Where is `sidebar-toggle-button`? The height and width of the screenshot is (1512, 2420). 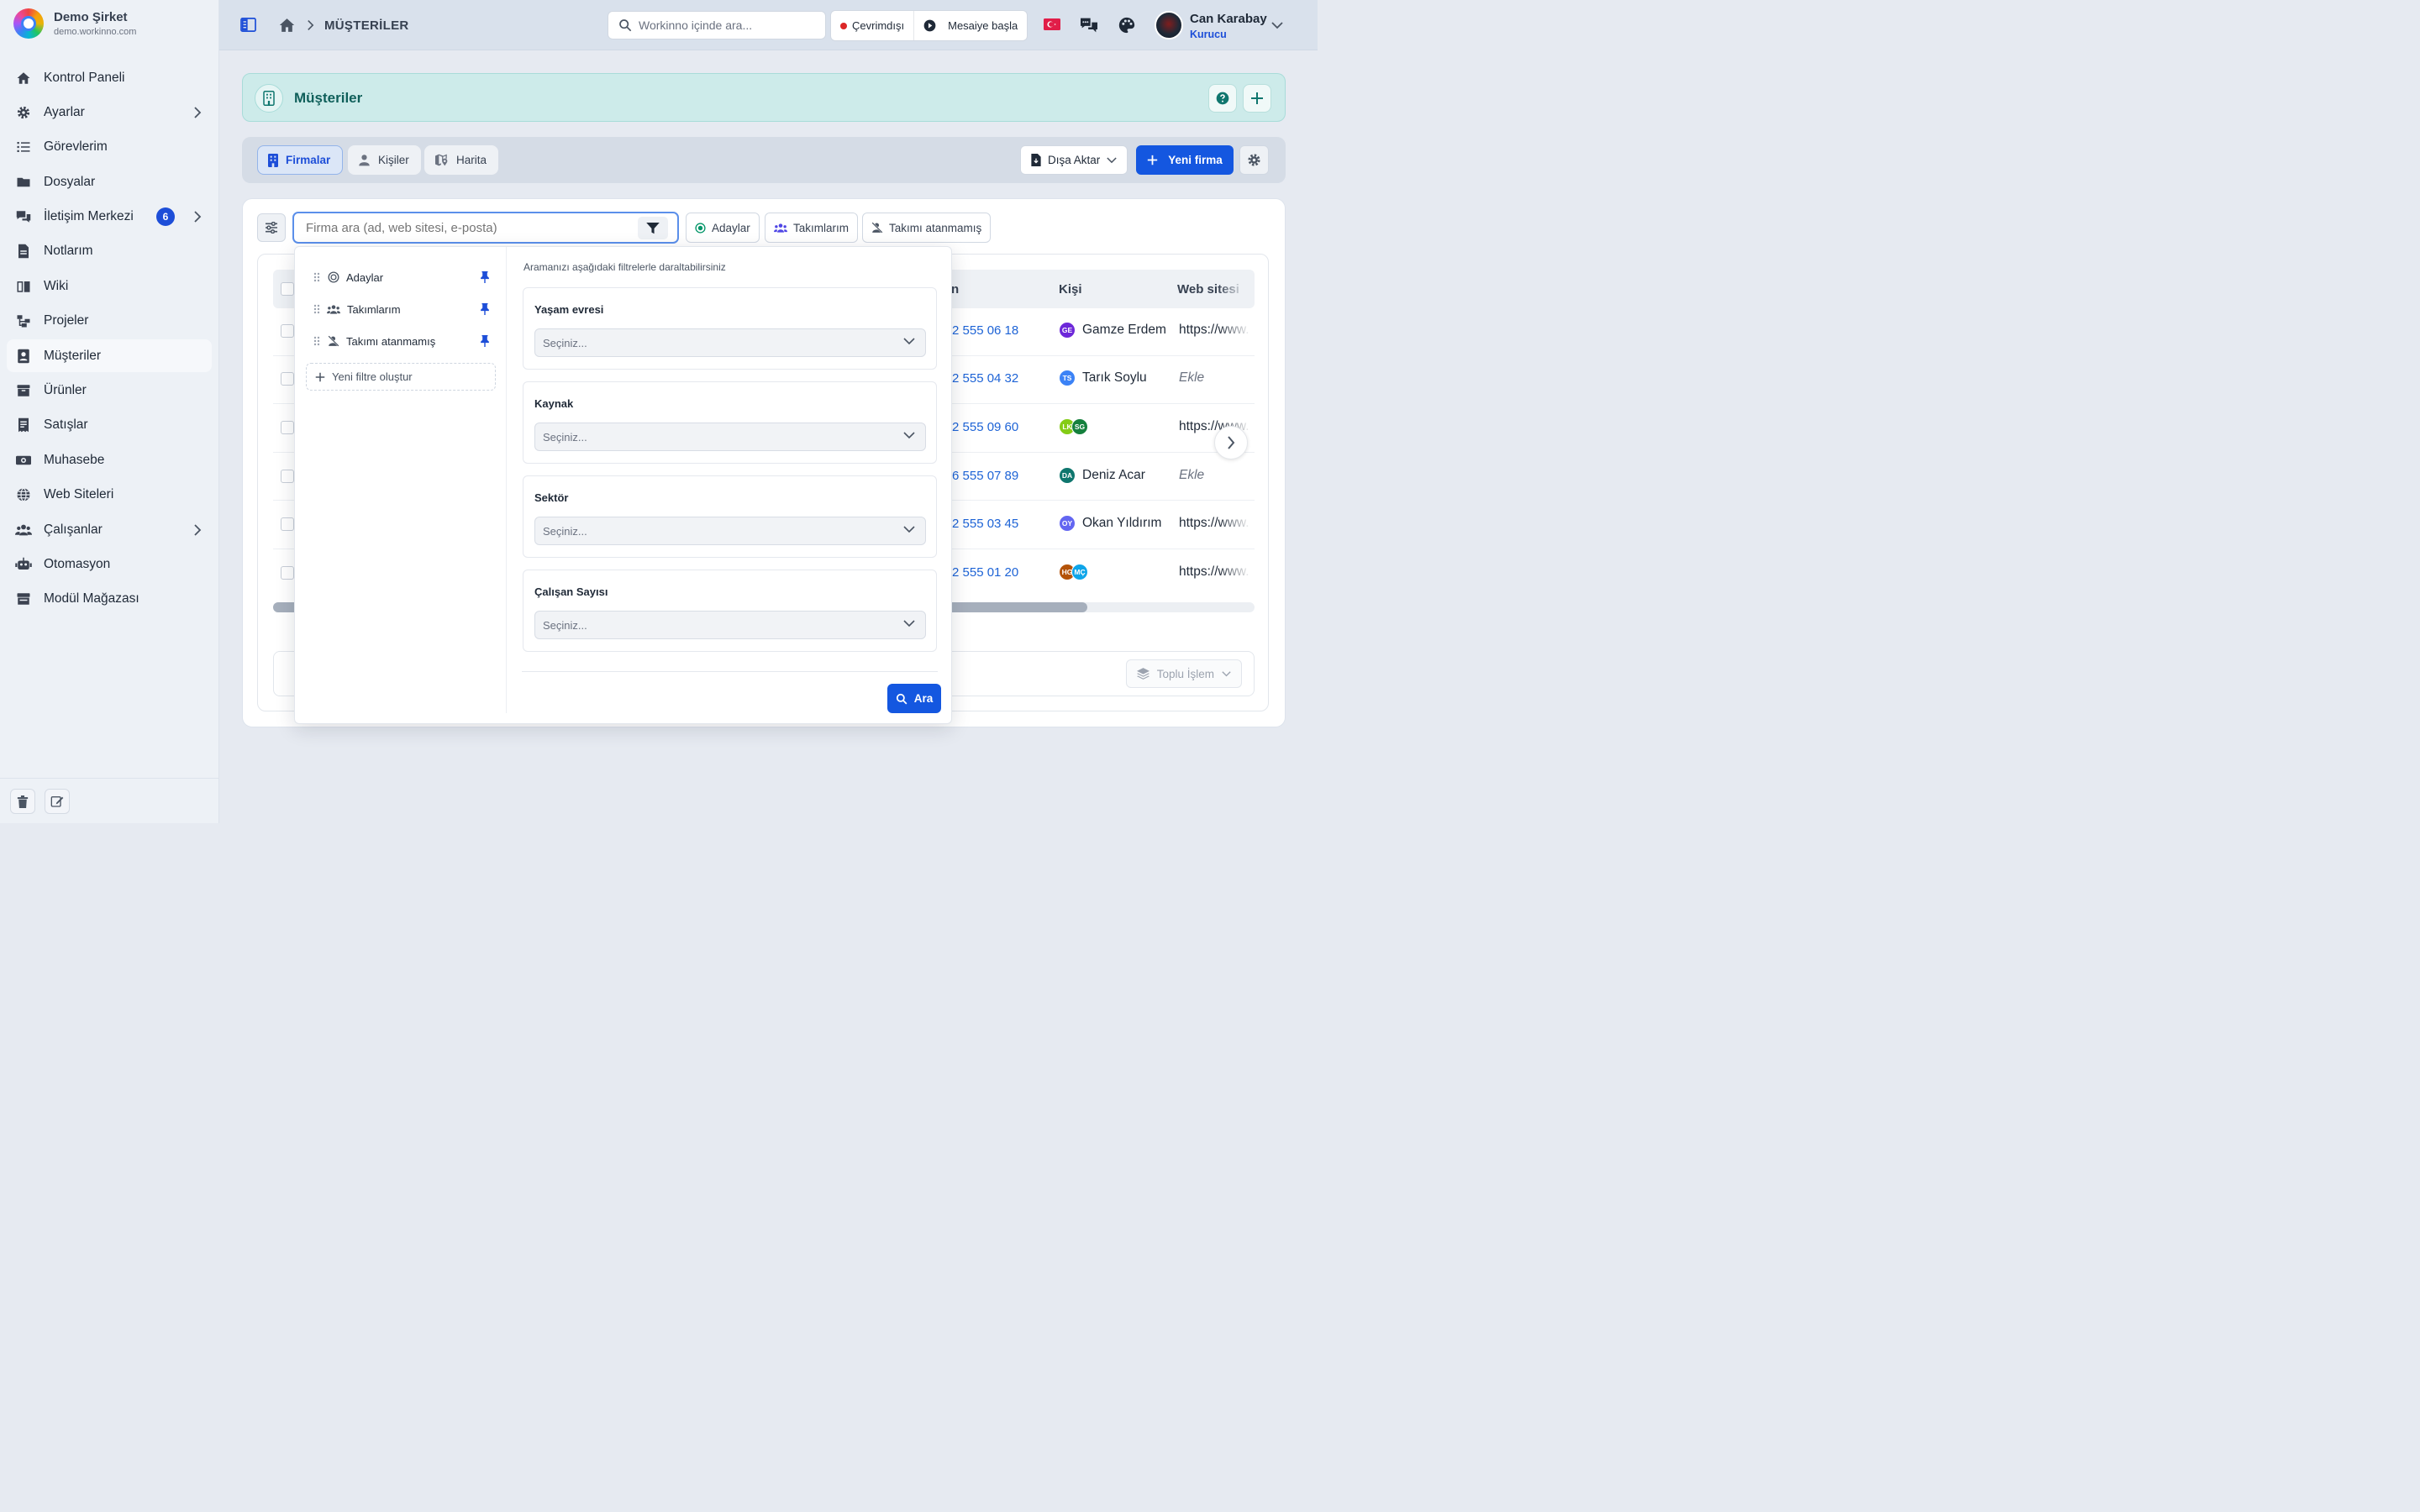 sidebar-toggle-button is located at coordinates (248, 25).